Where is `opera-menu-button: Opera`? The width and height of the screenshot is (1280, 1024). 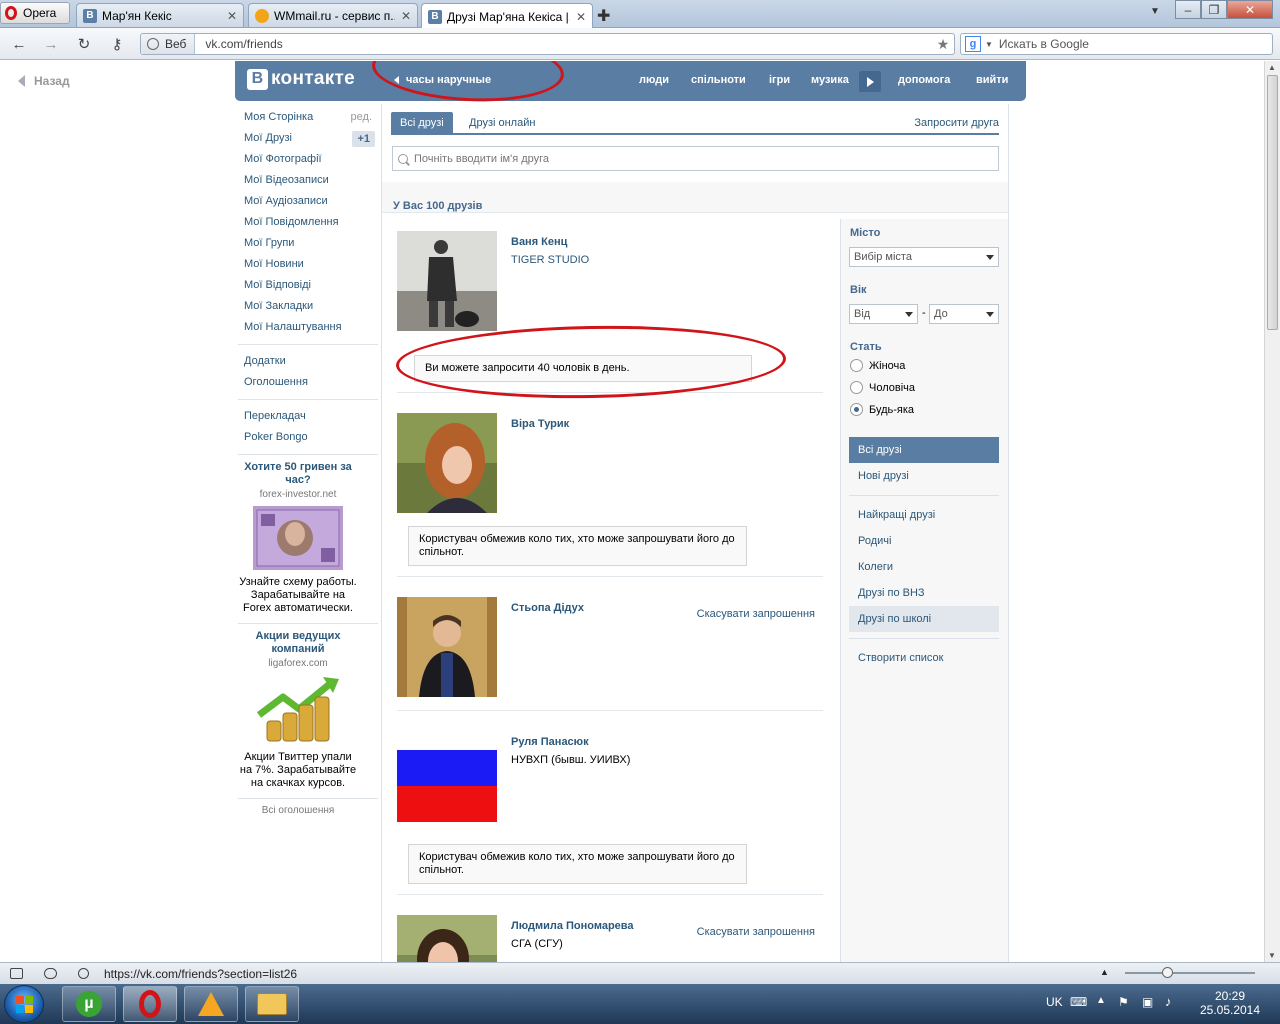
opera-menu-button: Opera is located at coordinates (35, 13).